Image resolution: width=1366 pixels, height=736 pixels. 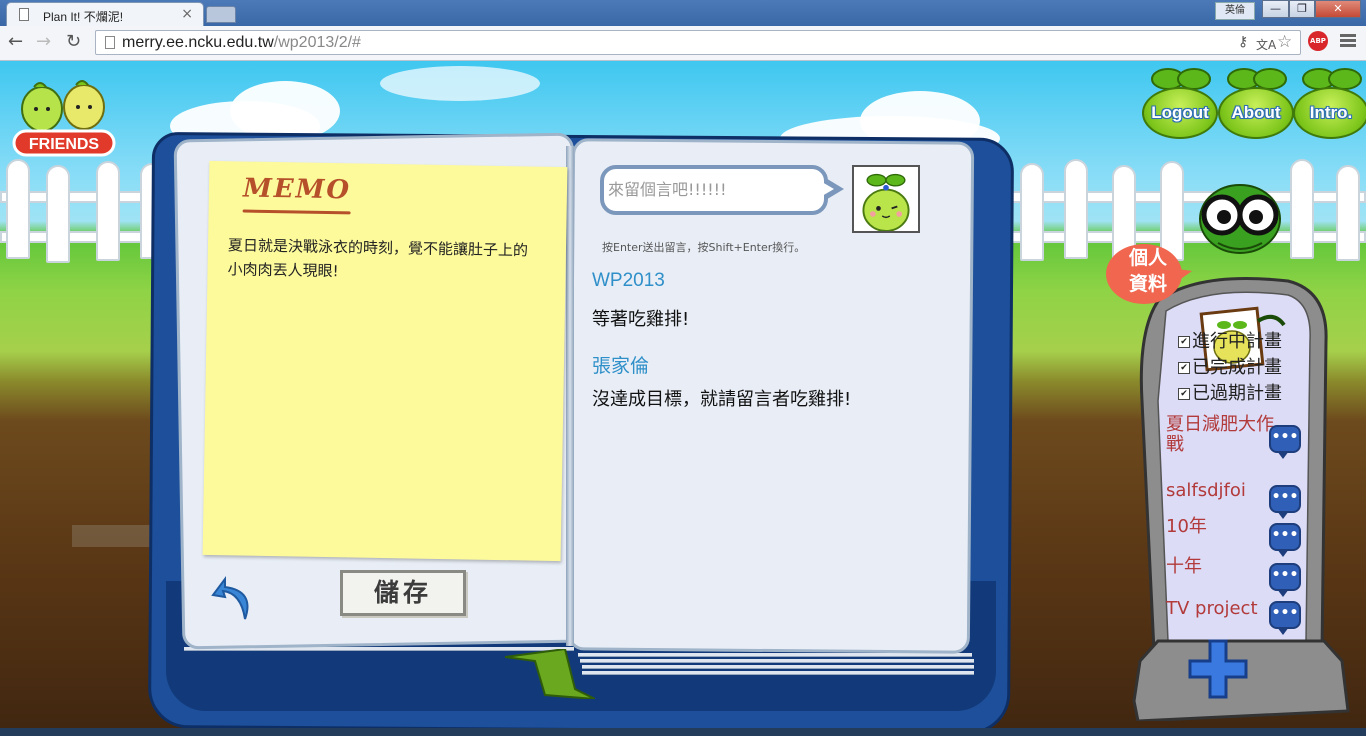 What do you see at coordinates (83, 17) in the screenshot?
I see `tab-title: Plan It! 不爛泥!` at bounding box center [83, 17].